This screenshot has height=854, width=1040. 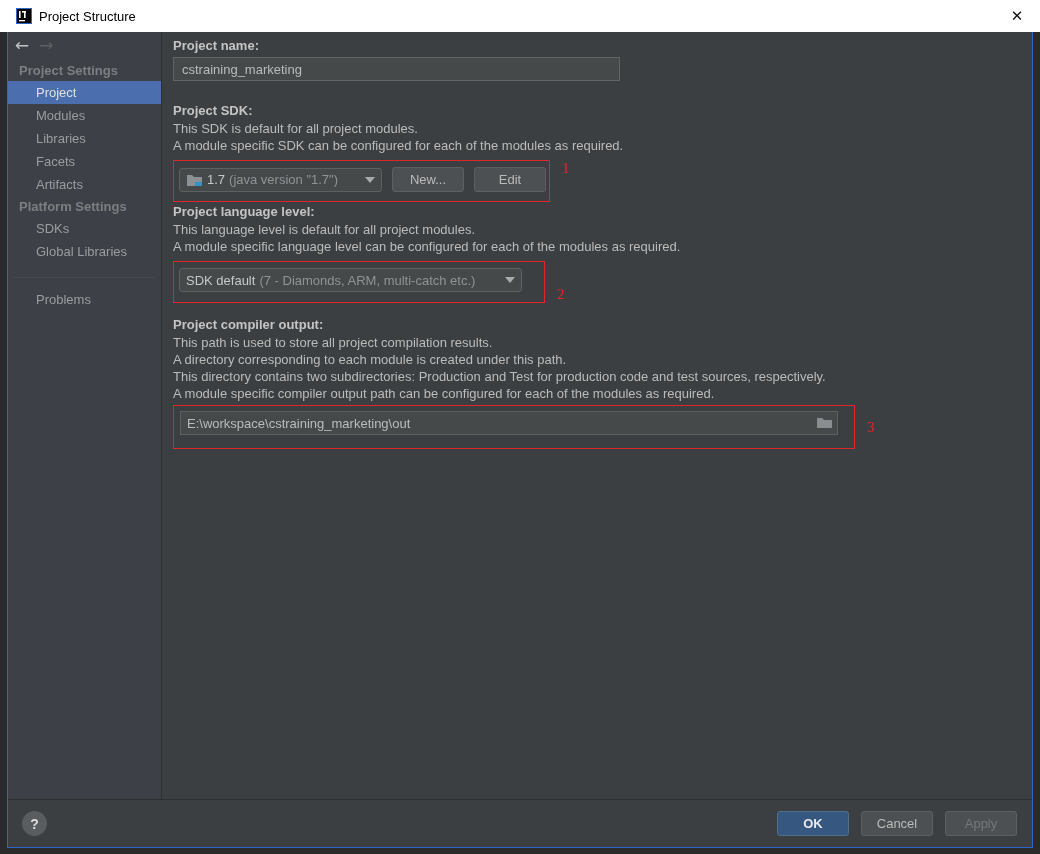 I want to click on dialog-button: Cancel, so click(x=897, y=823).